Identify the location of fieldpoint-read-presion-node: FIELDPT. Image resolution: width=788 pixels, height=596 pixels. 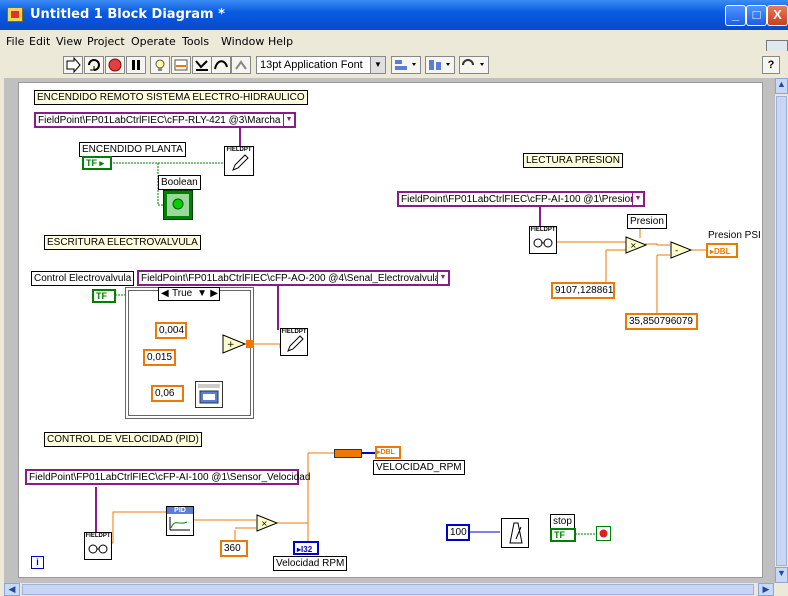
(543, 240).